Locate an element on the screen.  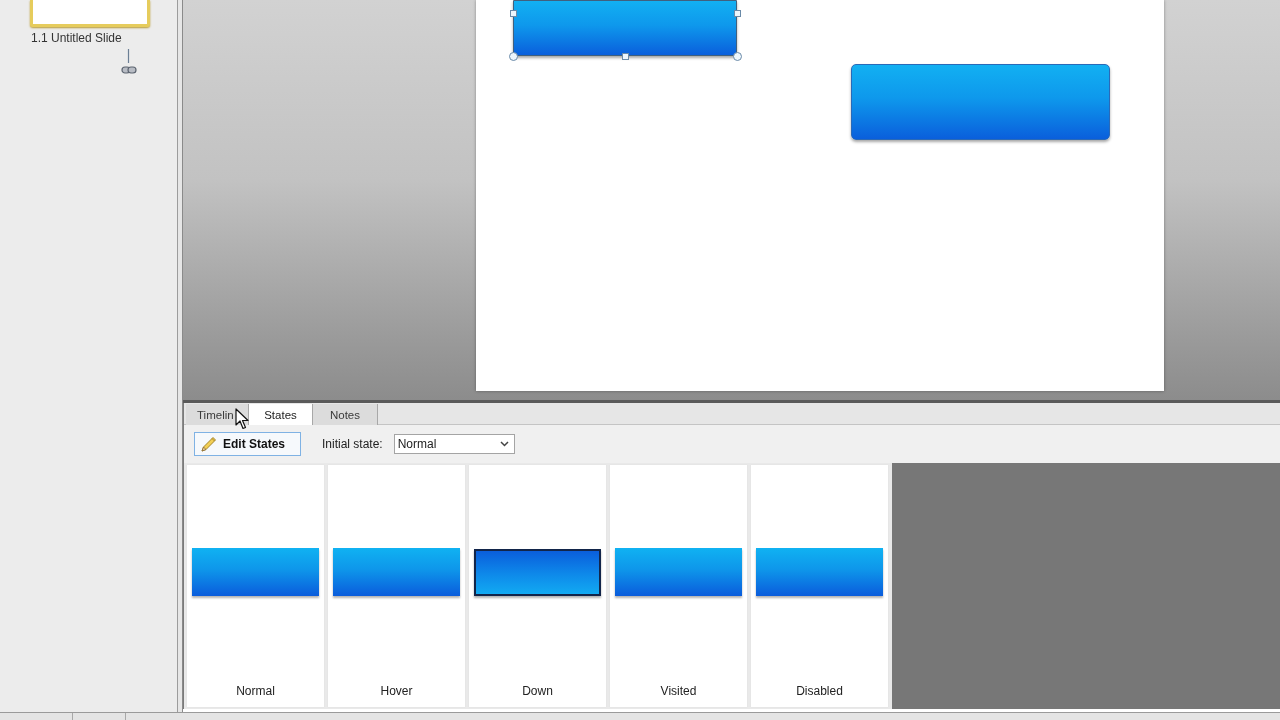
slide-thumbnail is located at coordinates (90, 13).